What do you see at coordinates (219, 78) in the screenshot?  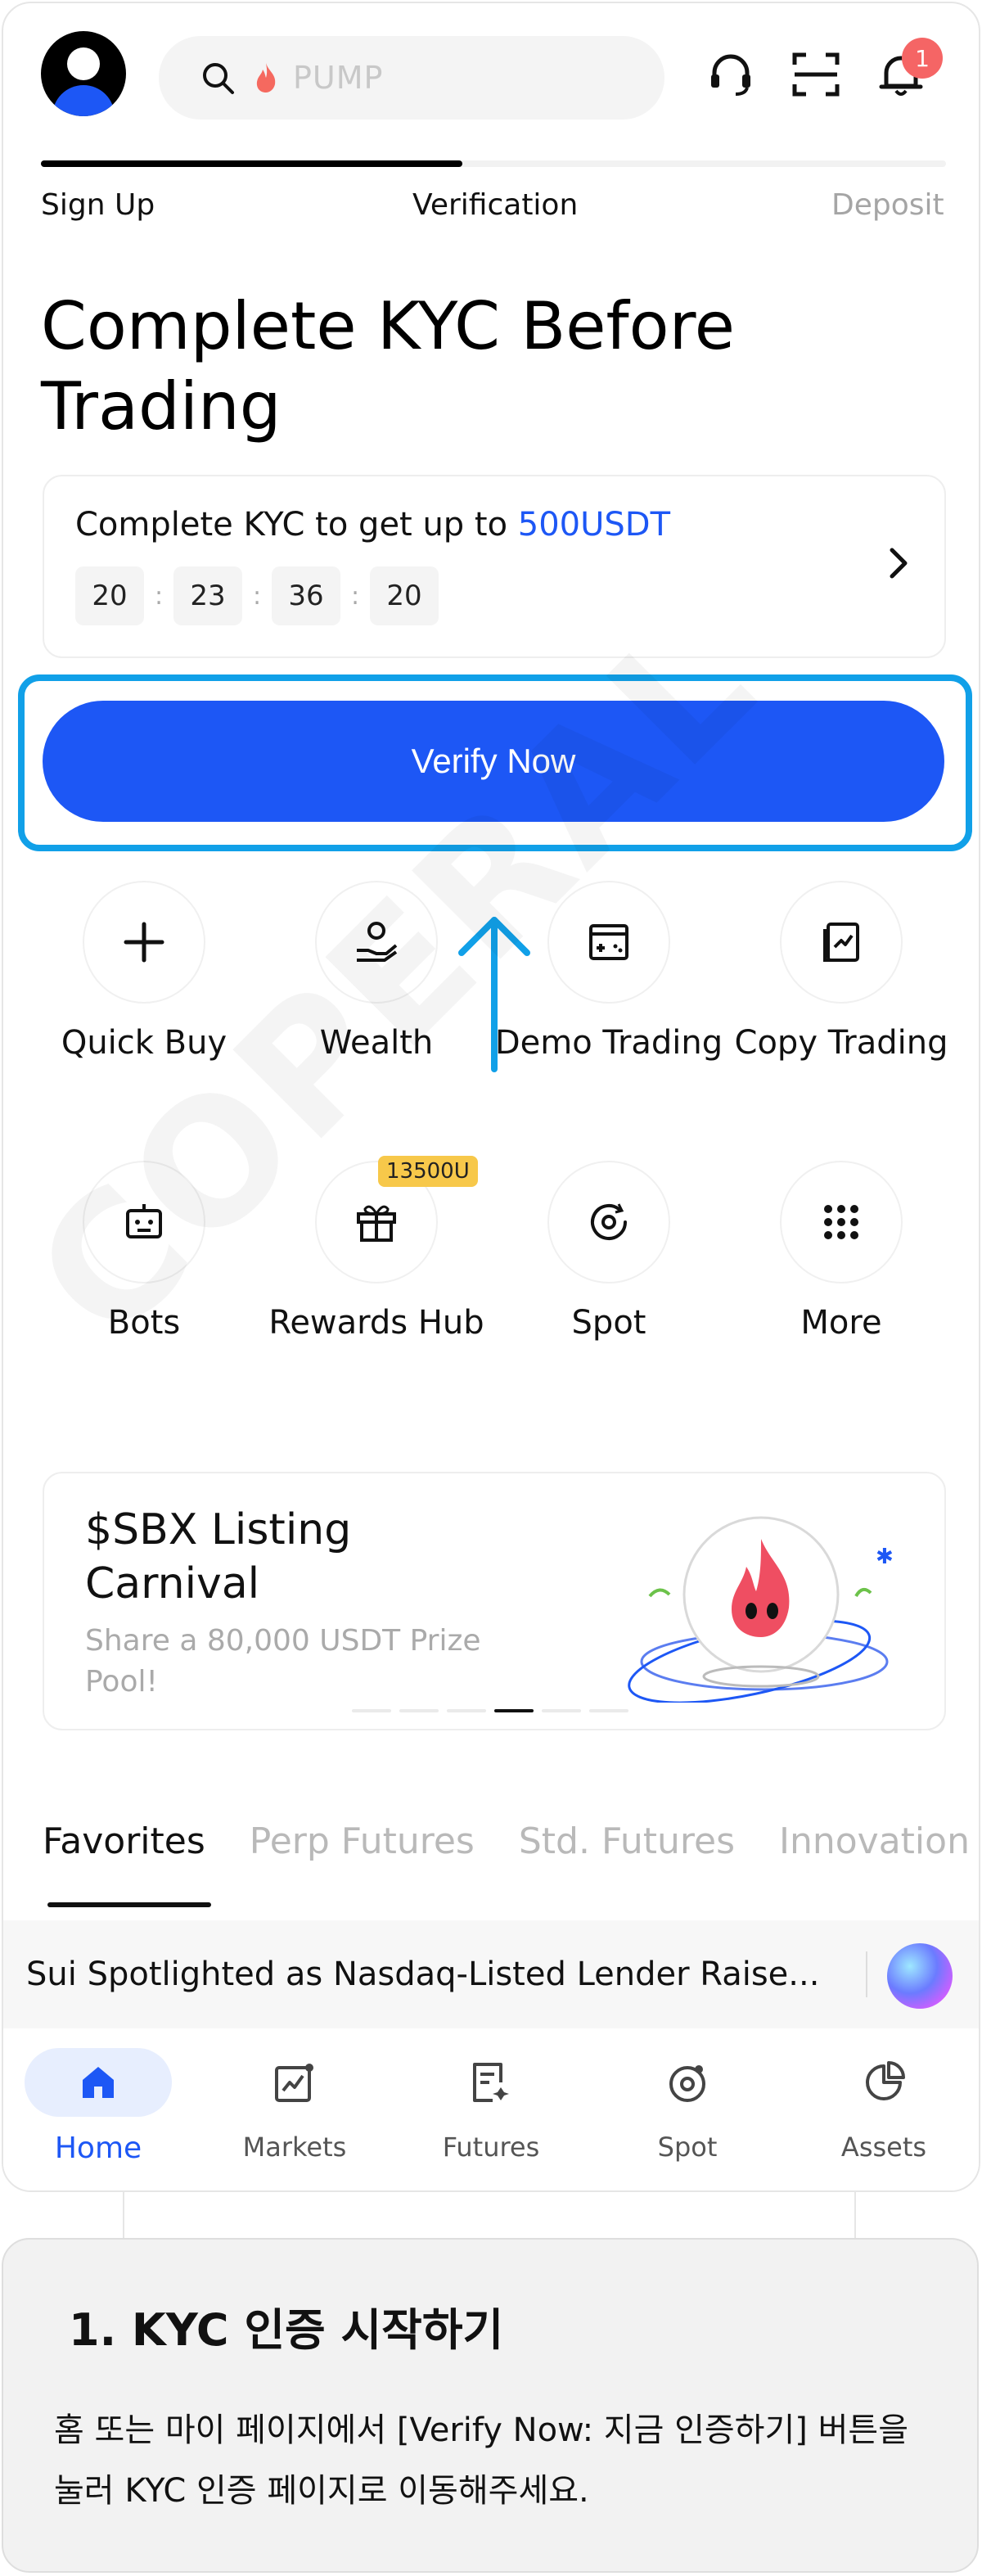 I see `search-icon` at bounding box center [219, 78].